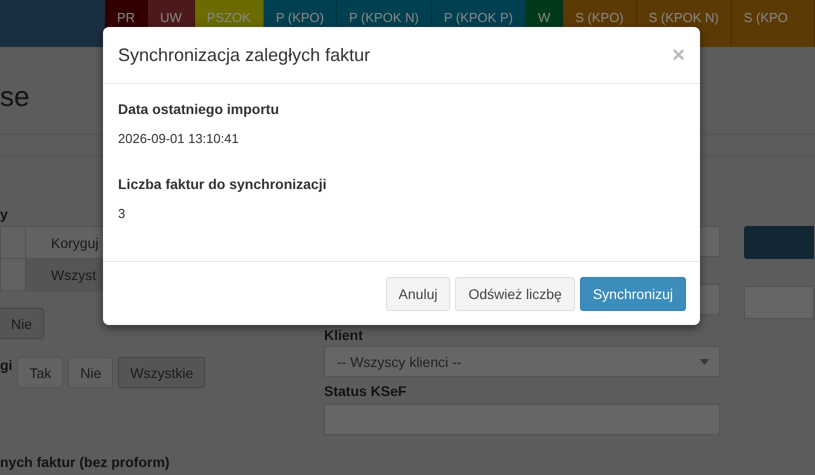  I want to click on field-value: 2026-09-01 13:10:41, so click(179, 138).